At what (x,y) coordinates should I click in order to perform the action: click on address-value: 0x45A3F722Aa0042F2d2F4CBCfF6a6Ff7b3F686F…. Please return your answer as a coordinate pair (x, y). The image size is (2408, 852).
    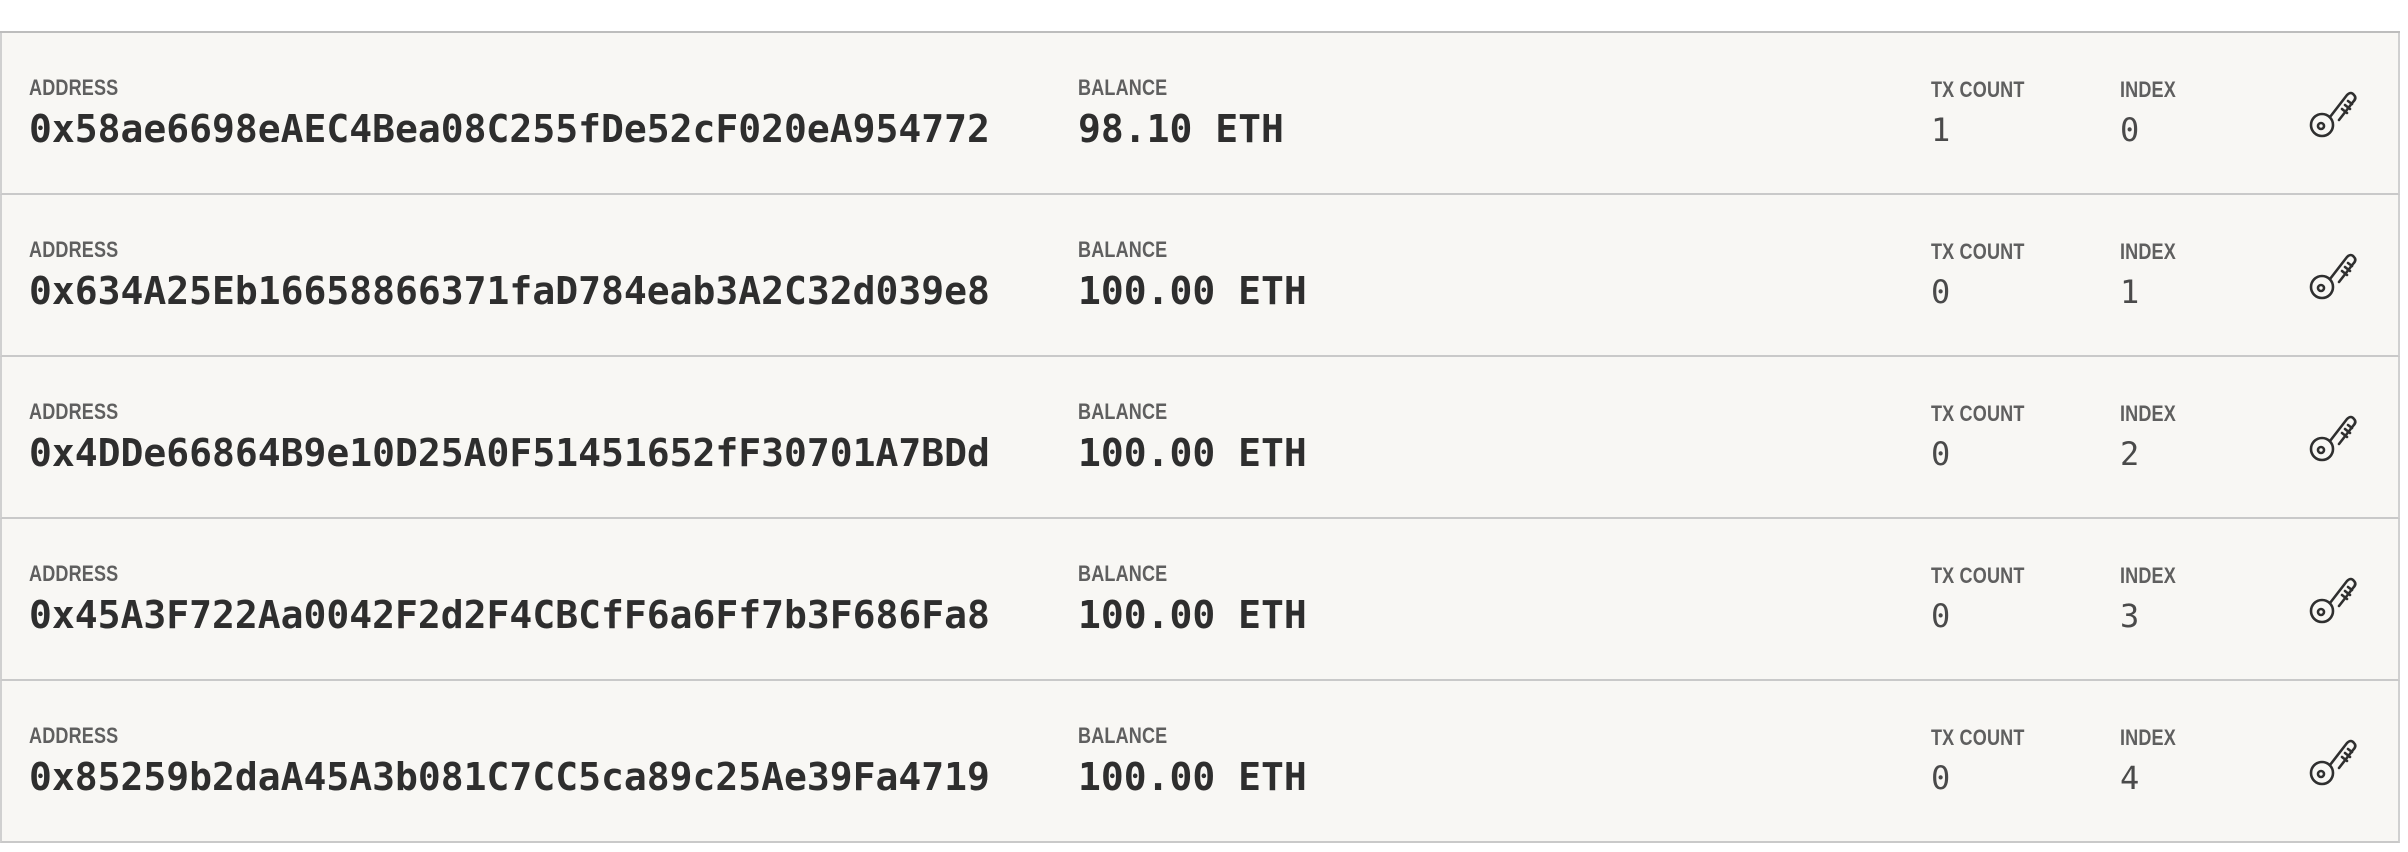
    Looking at the image, I should click on (509, 615).